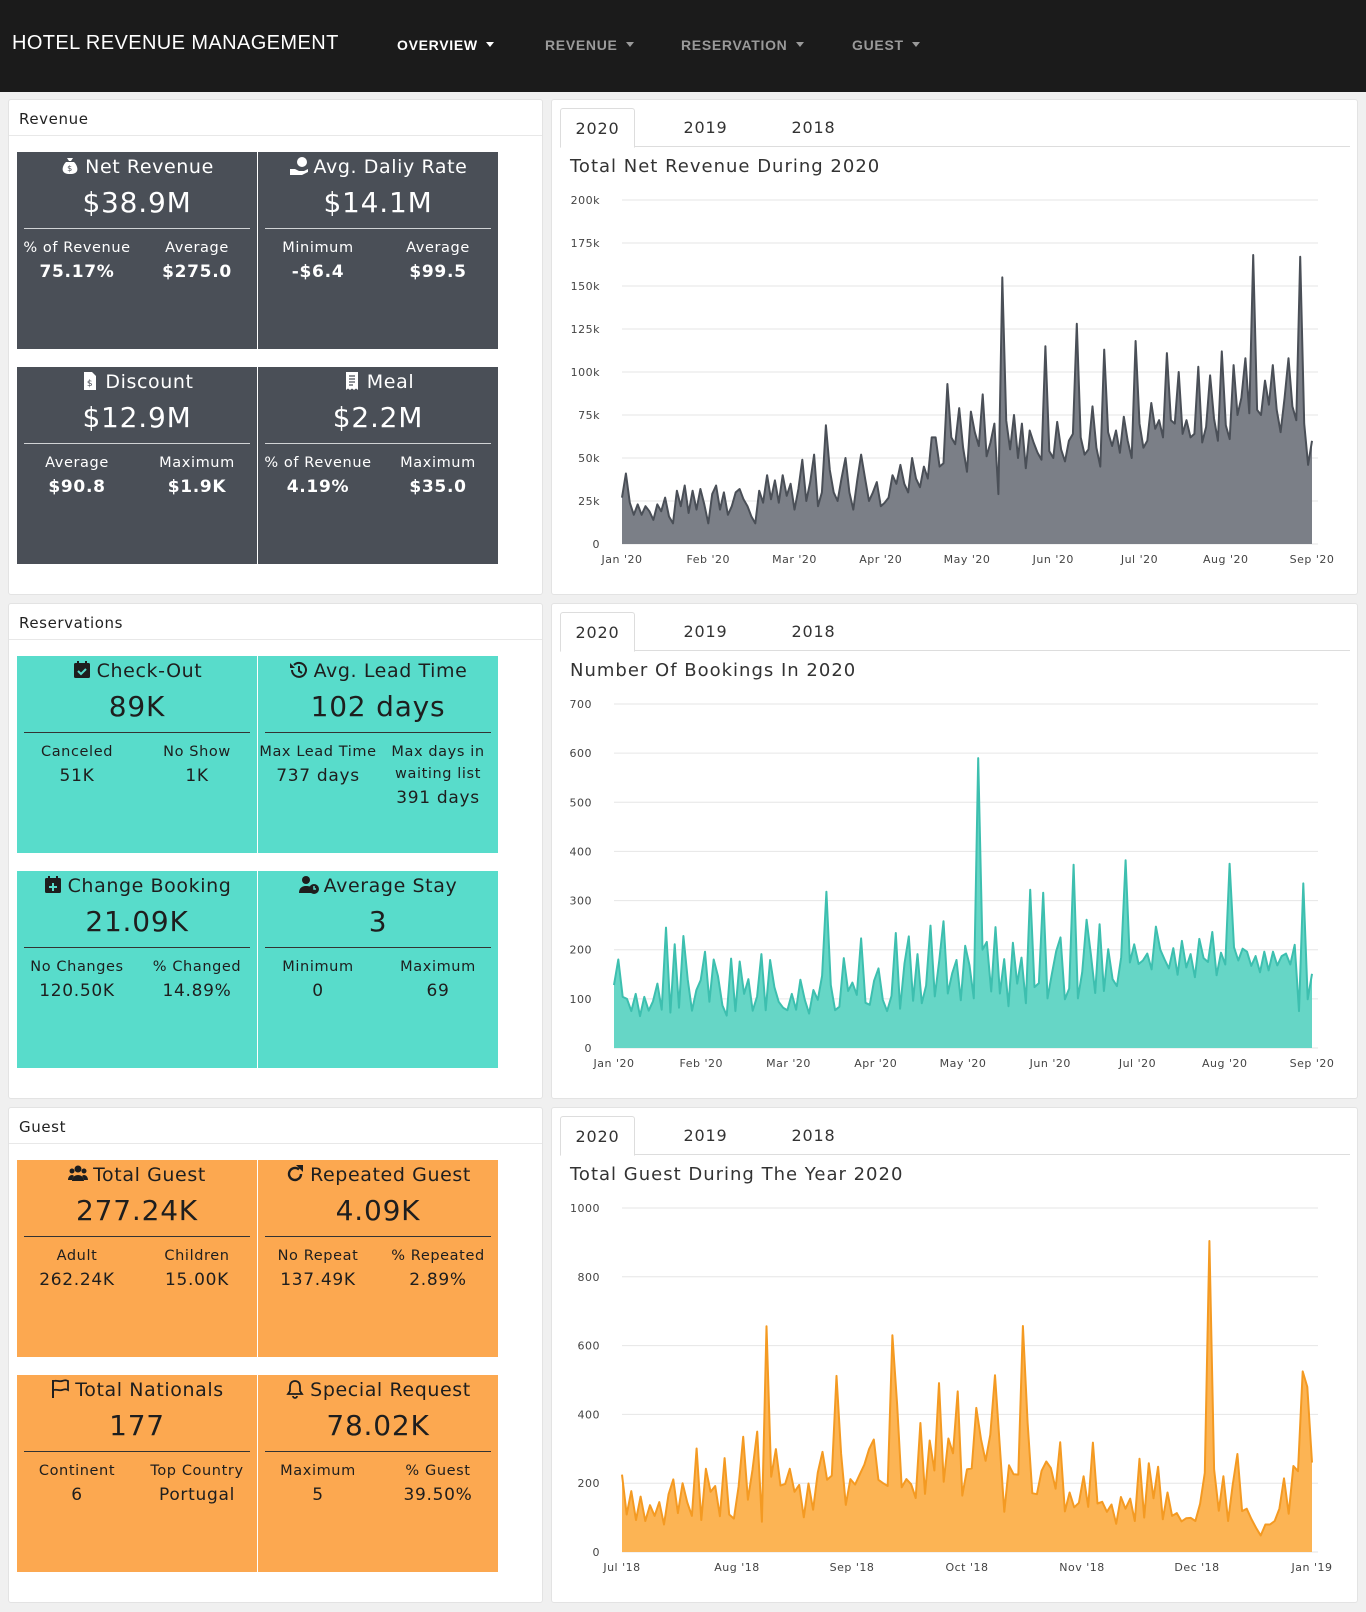  What do you see at coordinates (438, 1495) in the screenshot?
I see `kpi-stat-value: 39.50%` at bounding box center [438, 1495].